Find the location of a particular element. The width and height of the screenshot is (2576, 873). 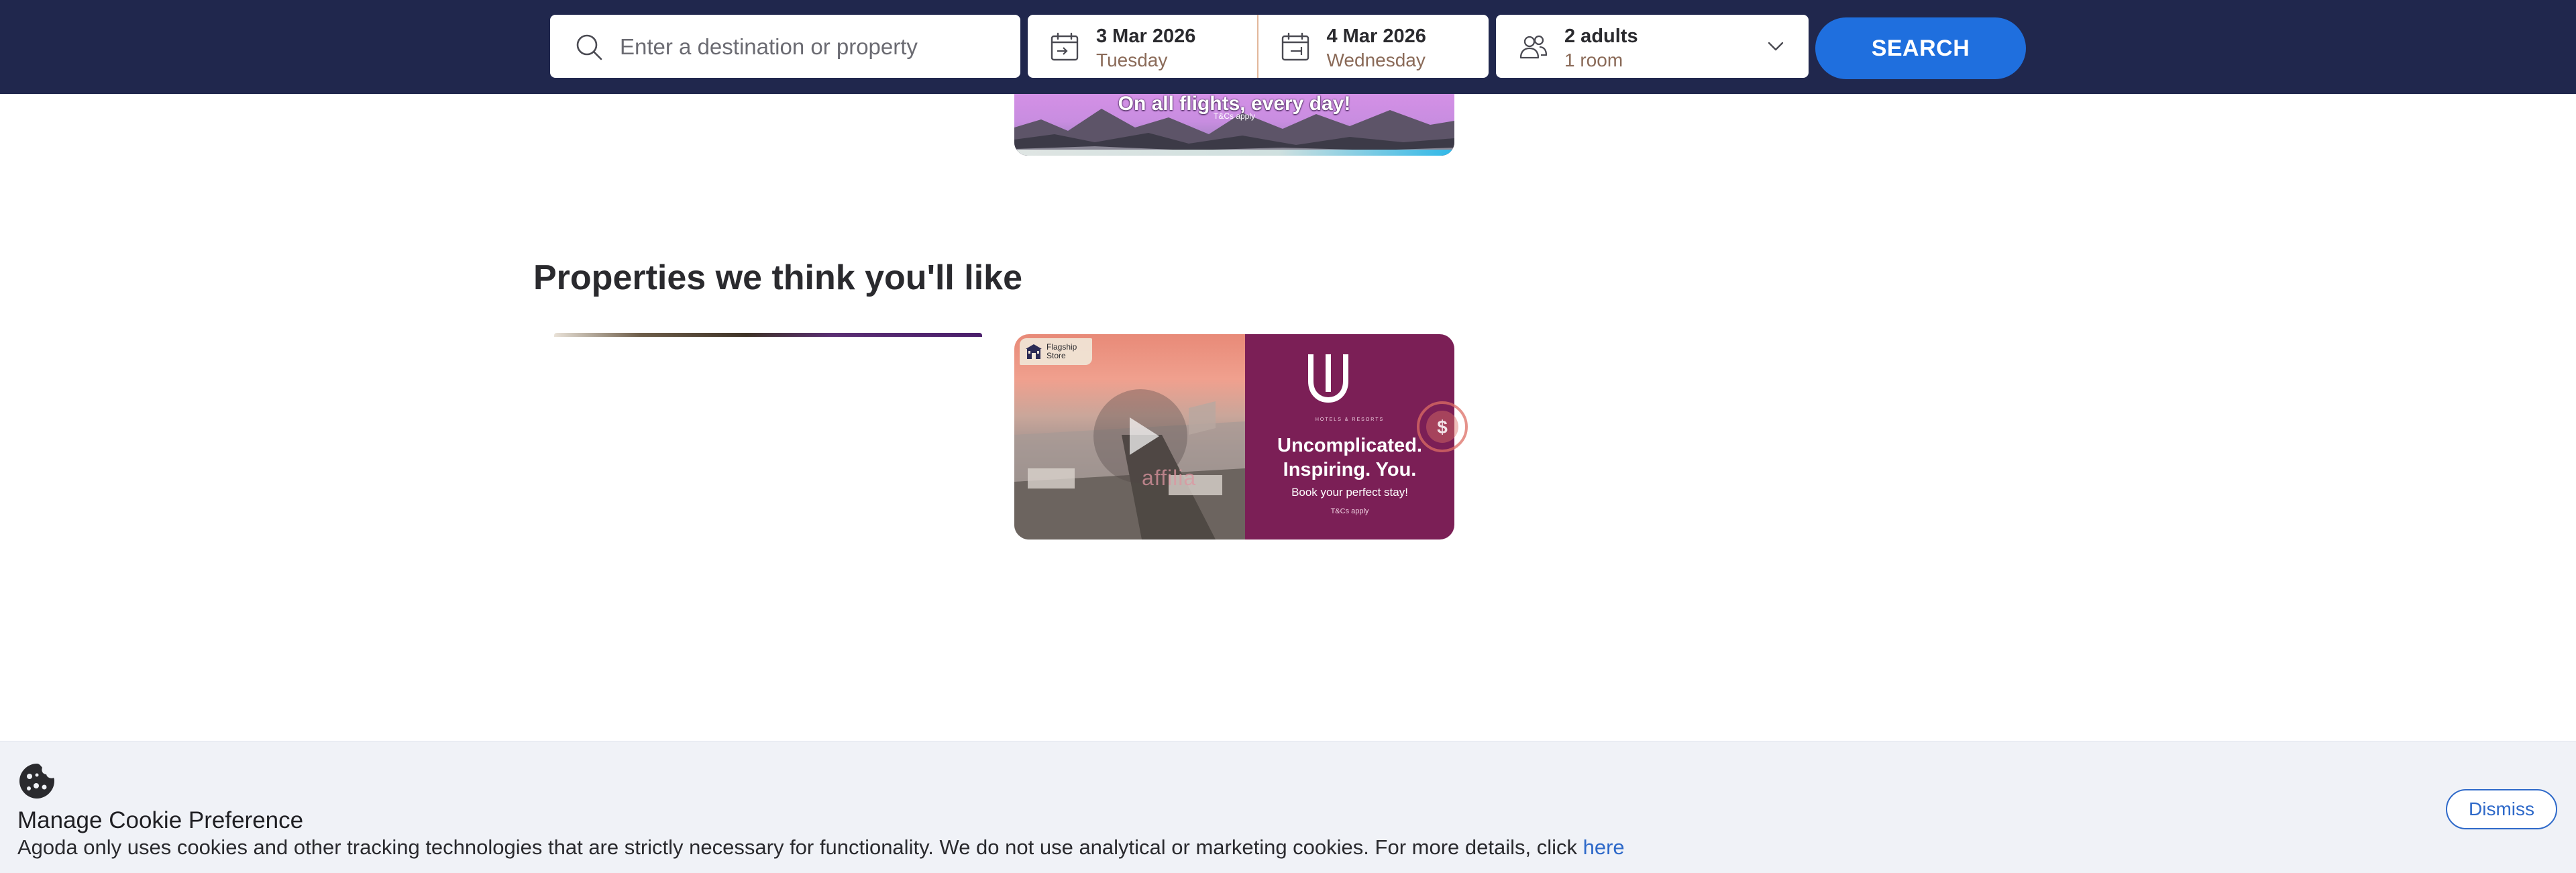

date-range-picker: 3 Mar 2026 Tuesday 4 Mar 2026 Wednesday is located at coordinates (1258, 46).